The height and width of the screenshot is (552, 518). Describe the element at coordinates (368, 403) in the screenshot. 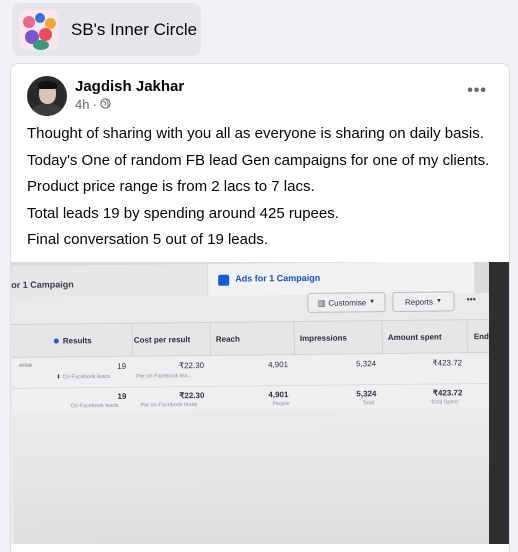

I see `row-impressions-sub: Total` at that location.